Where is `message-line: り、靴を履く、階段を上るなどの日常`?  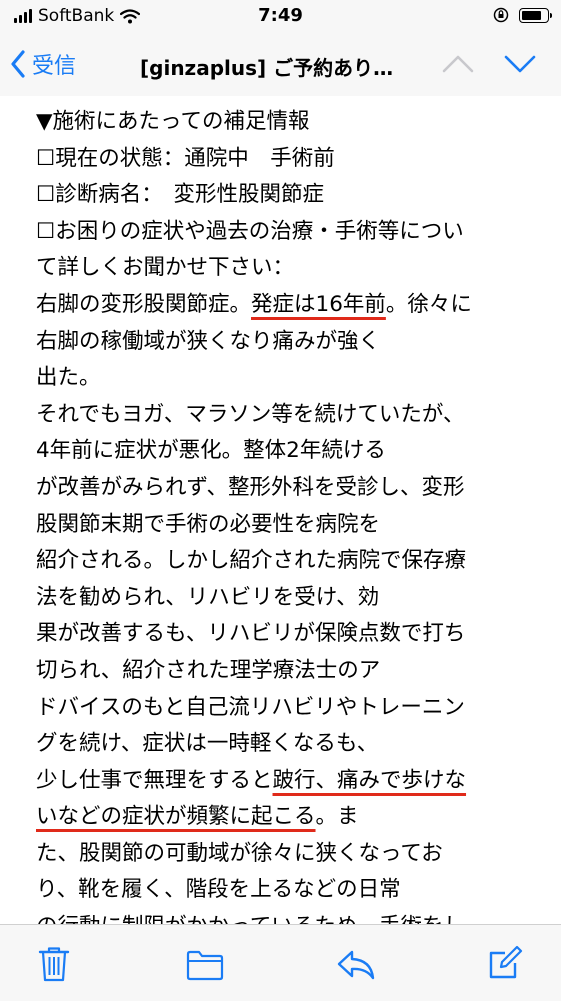 message-line: り、靴を履く、階段を上るなどの日常 is located at coordinates (254, 890).